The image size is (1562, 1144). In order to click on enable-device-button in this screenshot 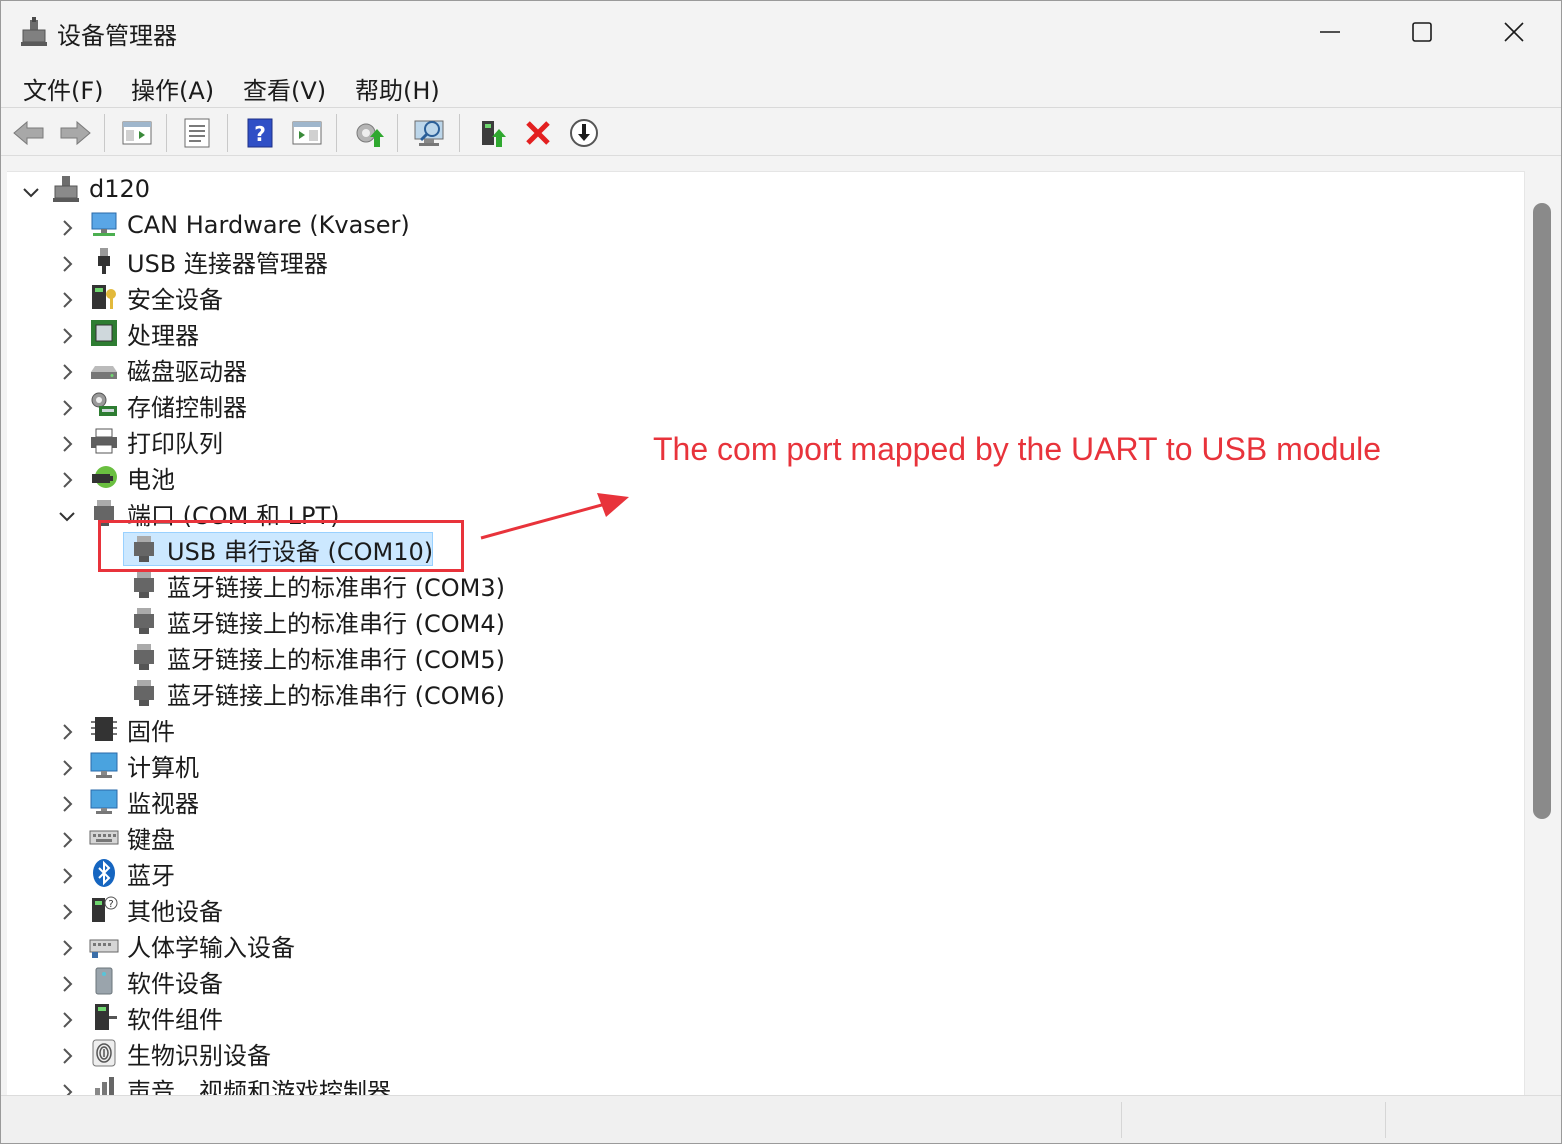, I will do `click(493, 133)`.